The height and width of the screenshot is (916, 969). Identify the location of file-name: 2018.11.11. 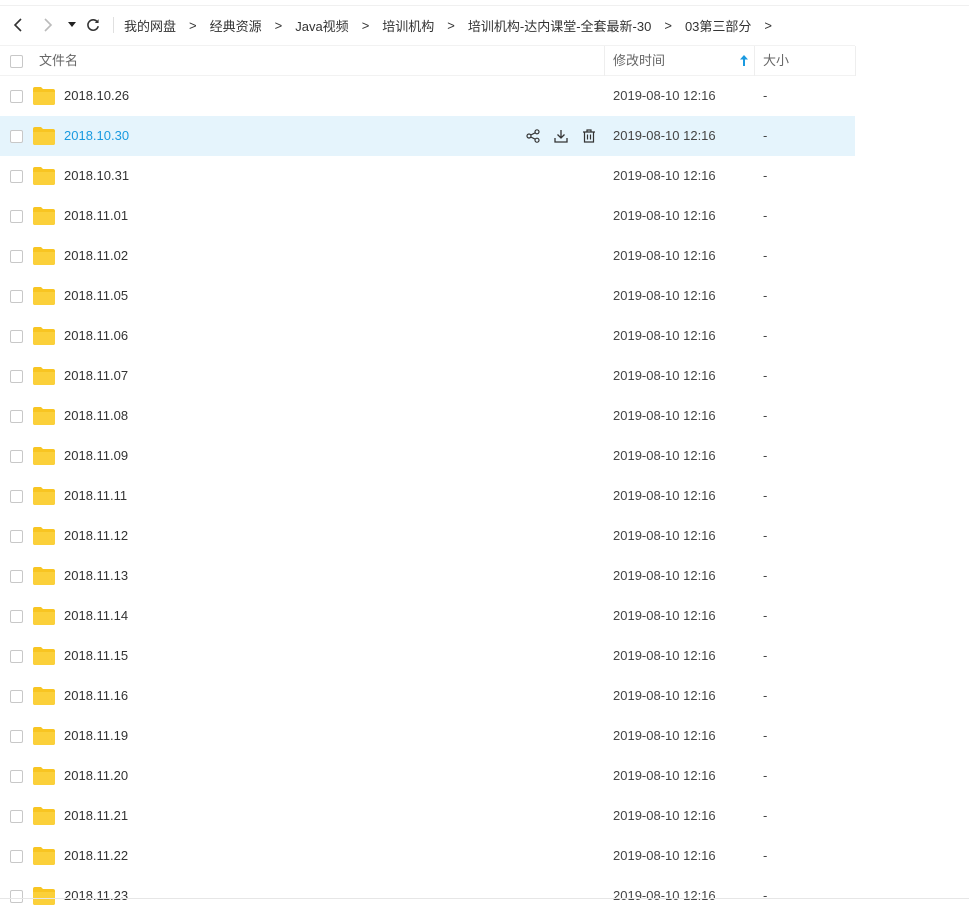
(95, 496).